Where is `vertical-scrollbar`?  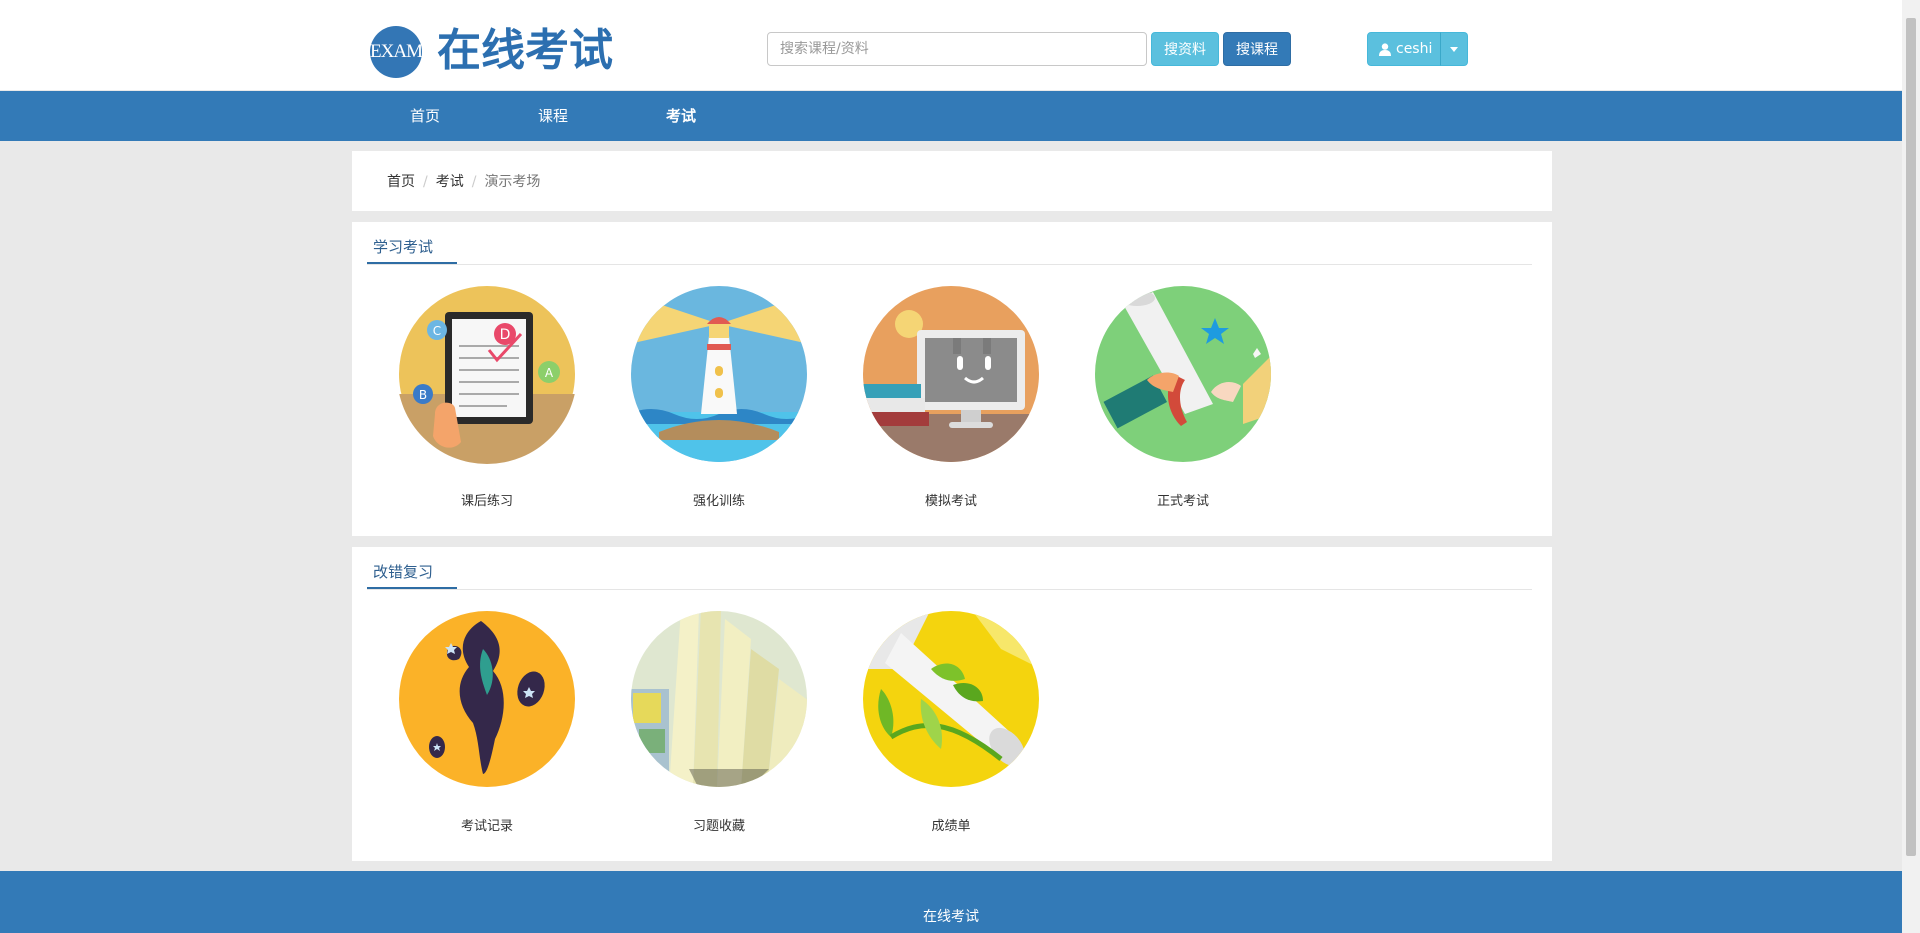
vertical-scrollbar is located at coordinates (1911, 466).